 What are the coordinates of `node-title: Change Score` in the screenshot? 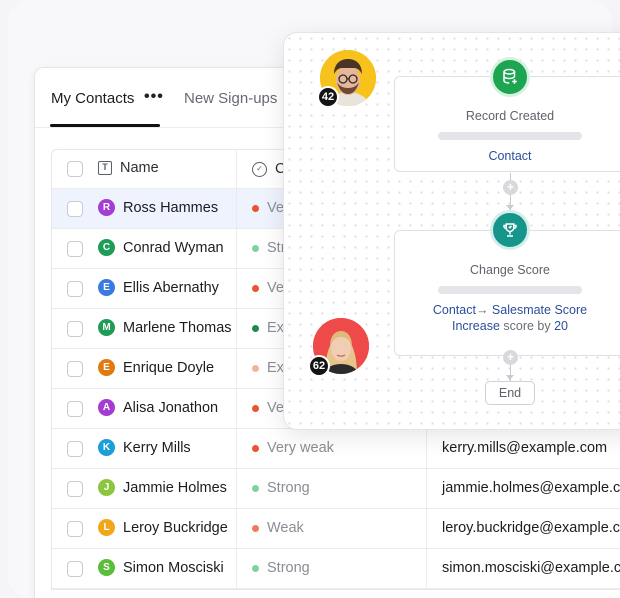 It's located at (510, 270).